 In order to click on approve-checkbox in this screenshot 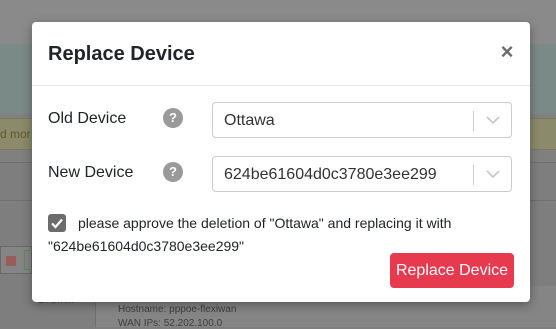, I will do `click(57, 223)`.